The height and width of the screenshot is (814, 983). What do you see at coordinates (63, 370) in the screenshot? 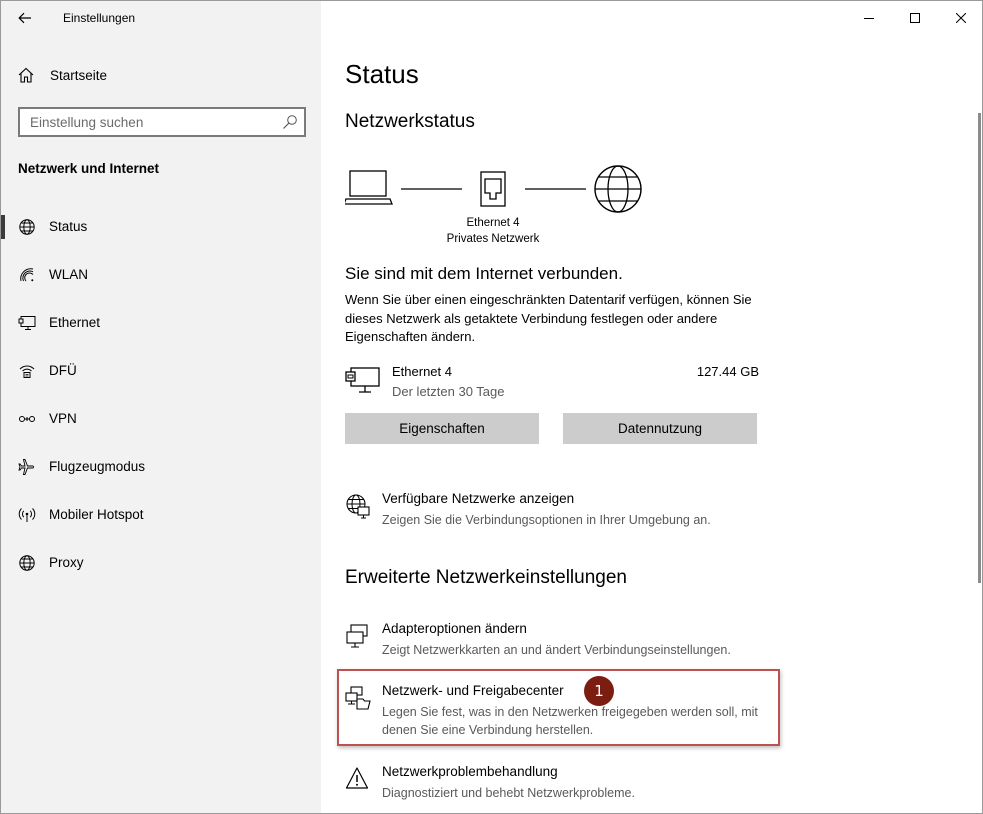
I see `sidebar-item-label: DFÜ` at bounding box center [63, 370].